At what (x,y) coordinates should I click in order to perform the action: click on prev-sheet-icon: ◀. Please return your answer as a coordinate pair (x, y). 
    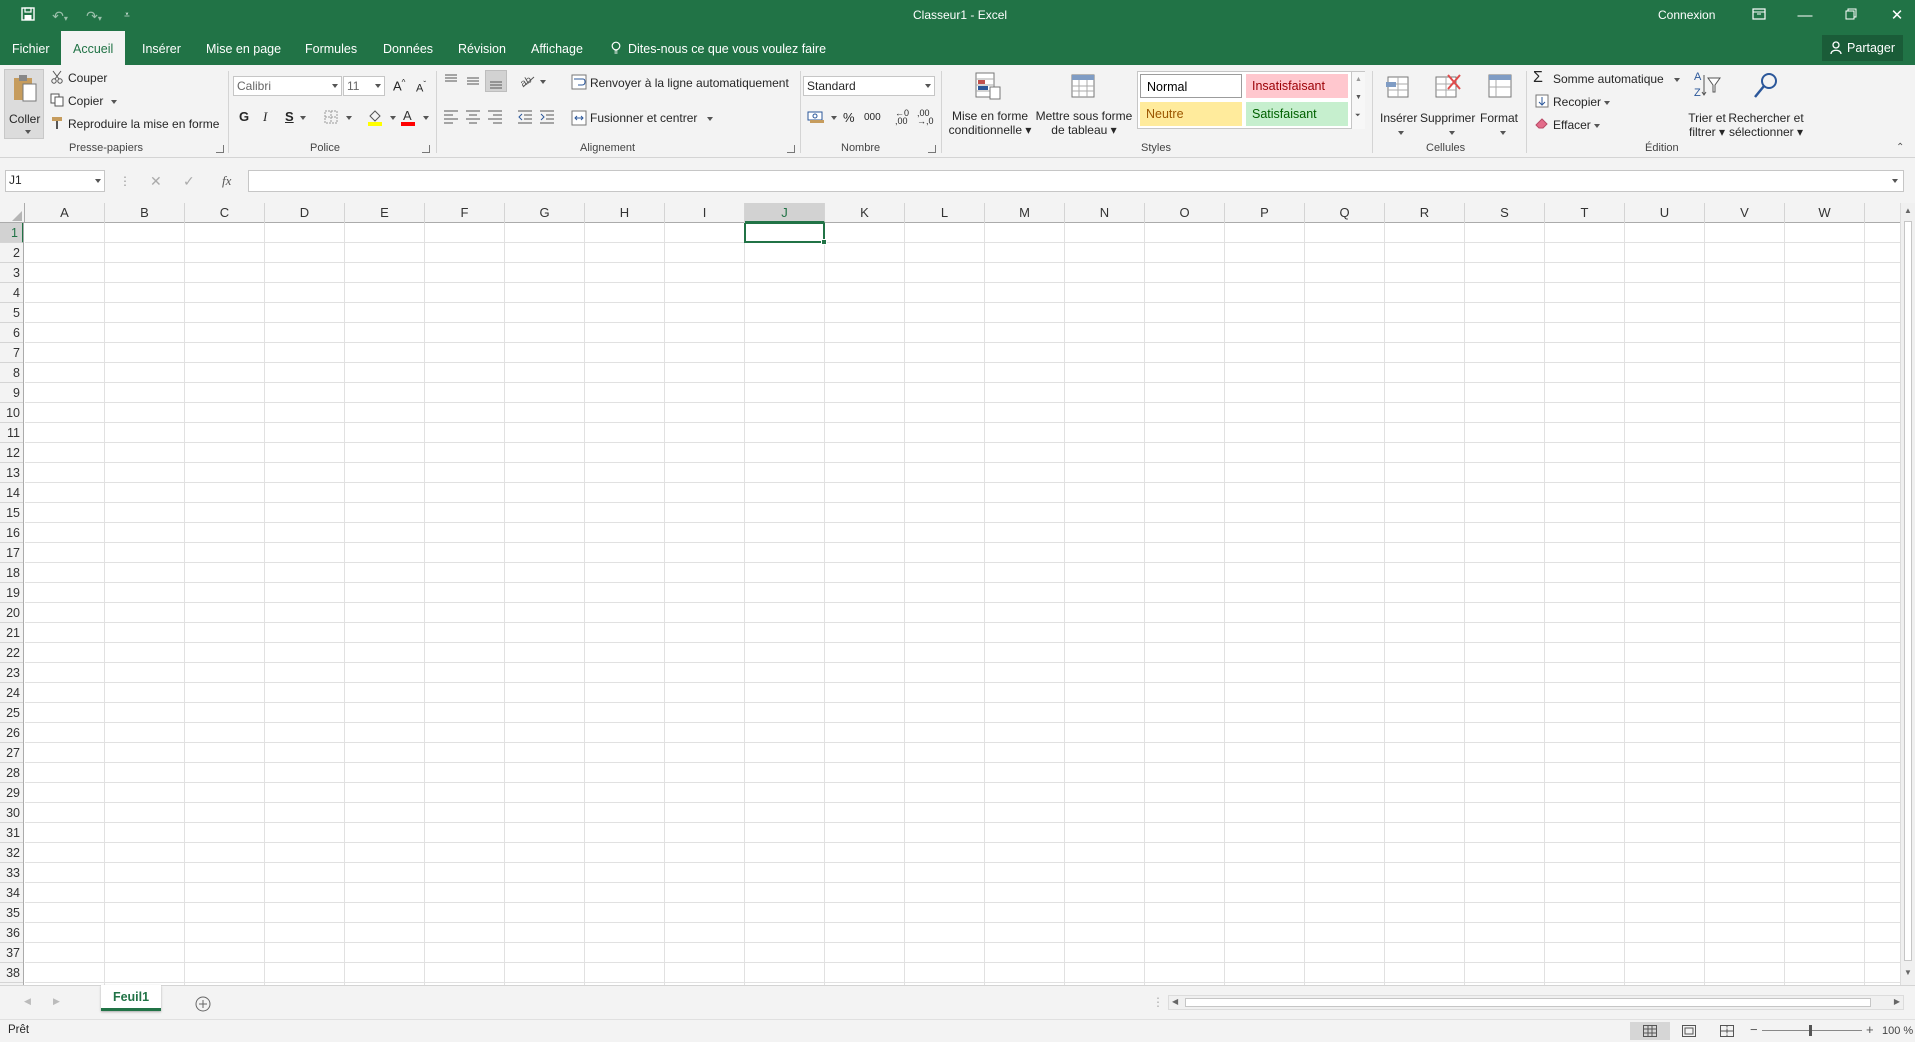
    Looking at the image, I should click on (27, 1001).